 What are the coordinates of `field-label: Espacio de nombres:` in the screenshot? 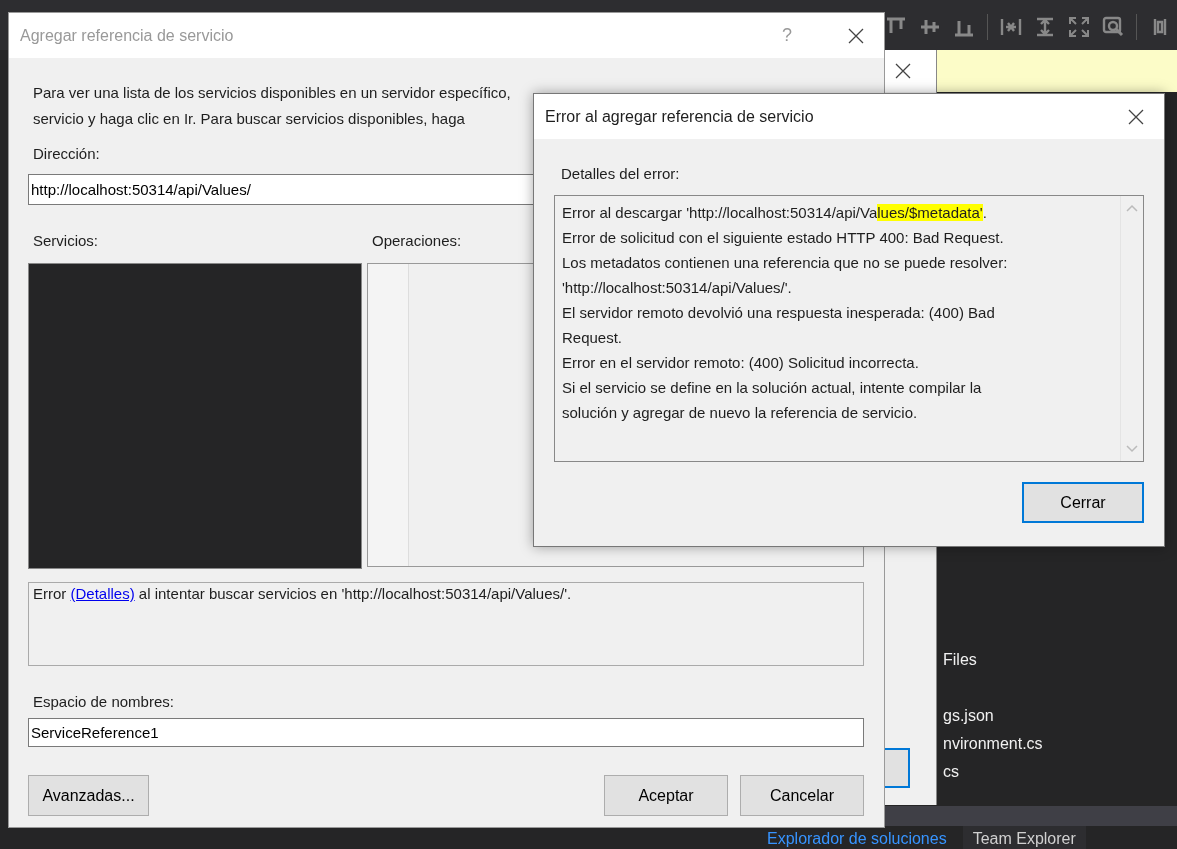 It's located at (103, 702).